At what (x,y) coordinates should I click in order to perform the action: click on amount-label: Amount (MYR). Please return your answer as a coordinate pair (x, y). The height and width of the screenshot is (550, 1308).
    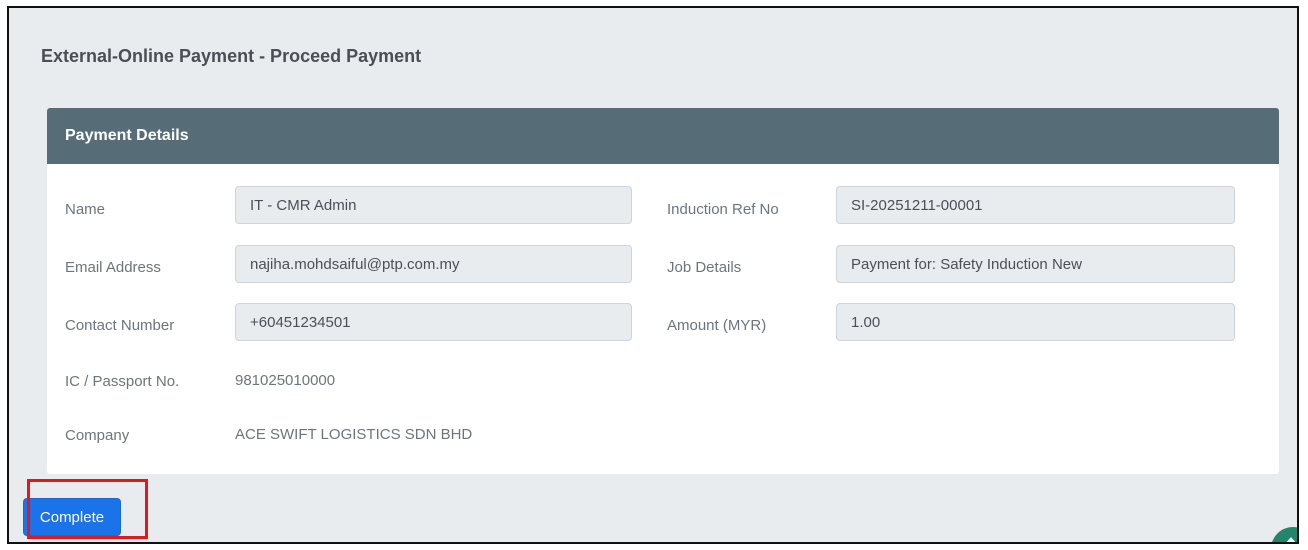
    Looking at the image, I should click on (717, 325).